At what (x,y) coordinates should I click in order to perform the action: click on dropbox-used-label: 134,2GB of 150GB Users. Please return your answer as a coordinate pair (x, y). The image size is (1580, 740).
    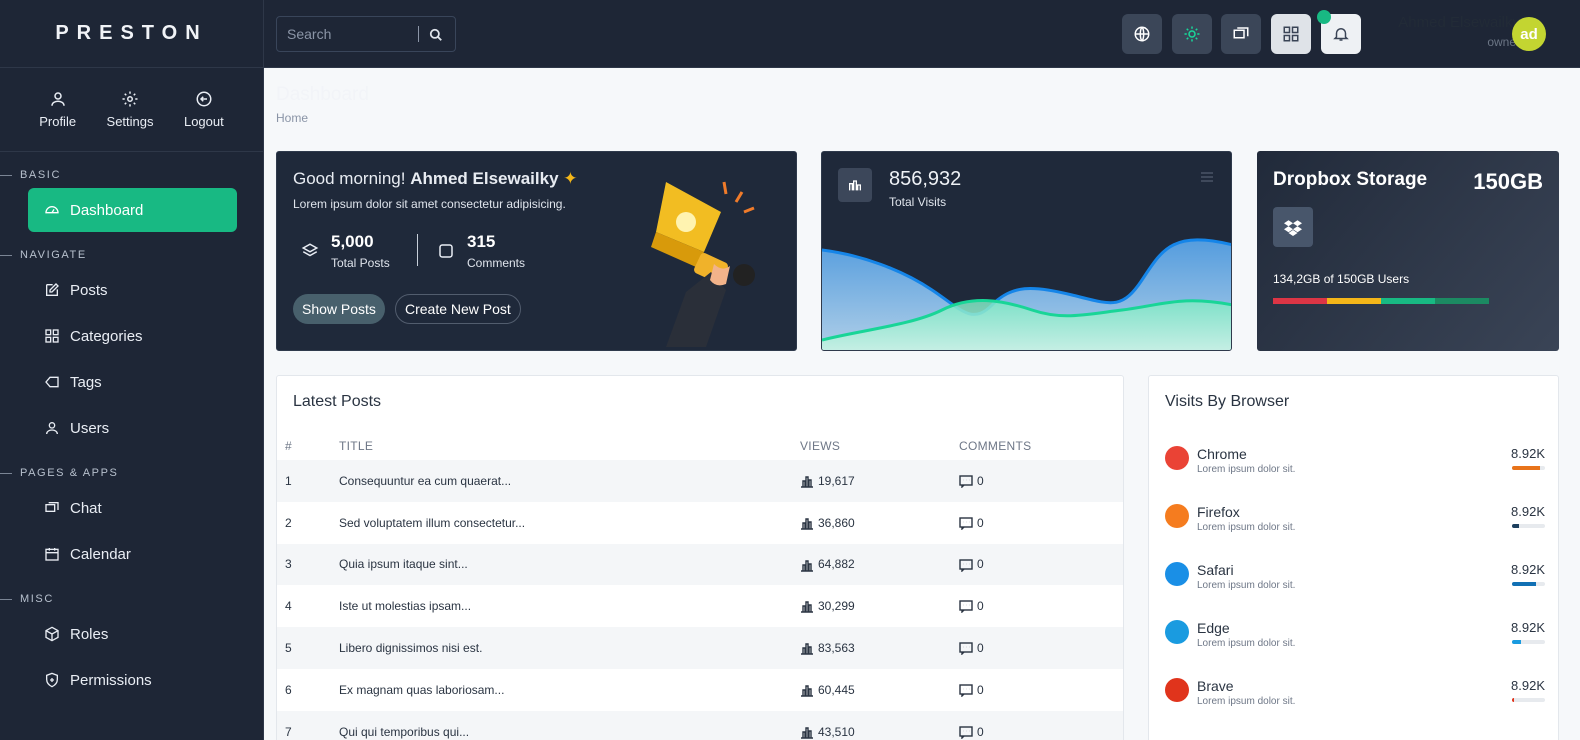
    Looking at the image, I should click on (1341, 279).